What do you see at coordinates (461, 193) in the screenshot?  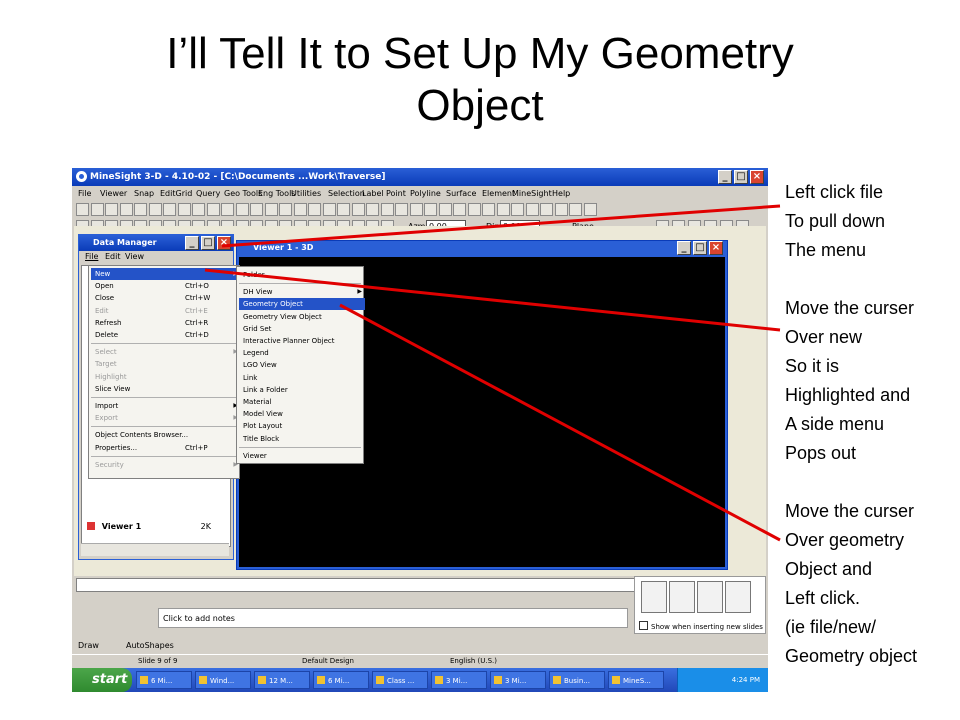 I see `menu-surface: Surface` at bounding box center [461, 193].